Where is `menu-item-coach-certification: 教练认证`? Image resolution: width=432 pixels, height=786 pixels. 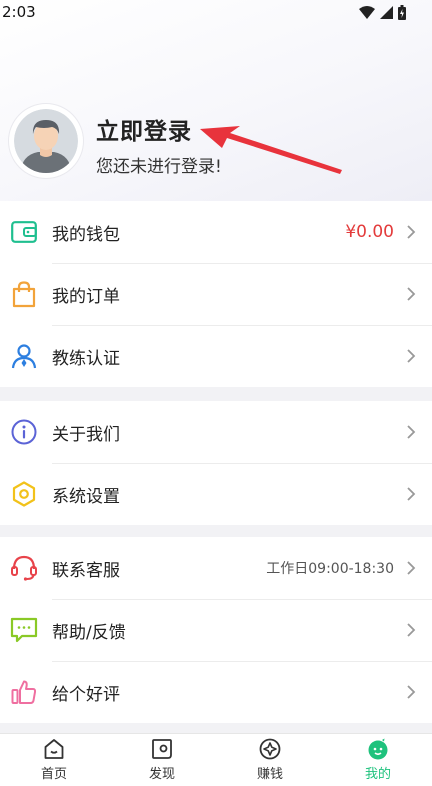 menu-item-coach-certification: 教练认证 is located at coordinates (216, 356).